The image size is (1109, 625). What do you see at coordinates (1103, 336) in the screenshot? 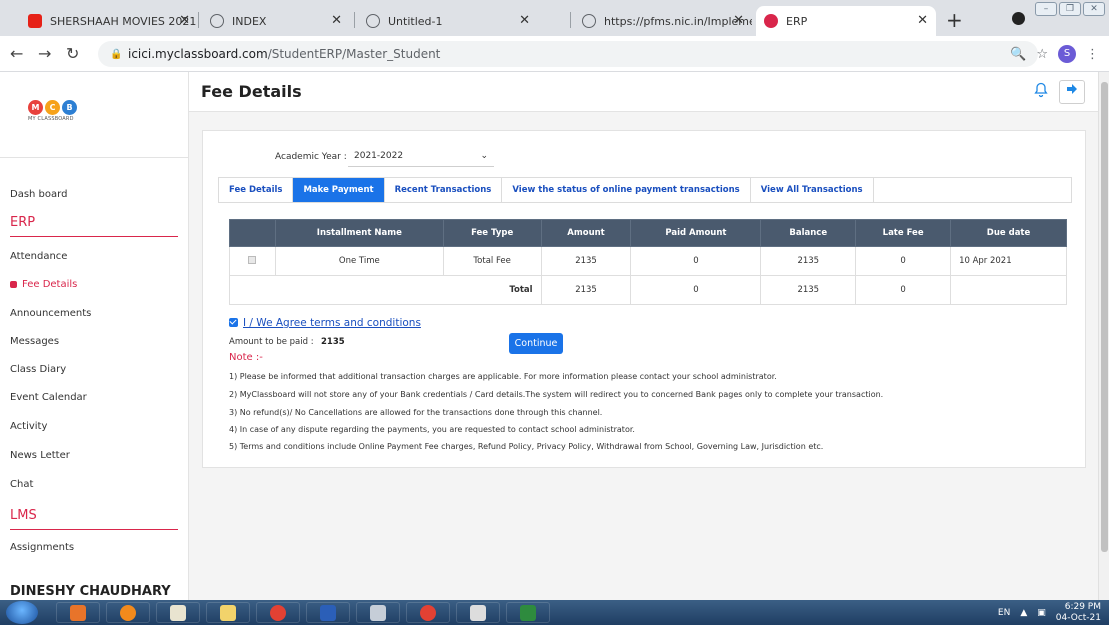
I see `vertical-scrollbar` at bounding box center [1103, 336].